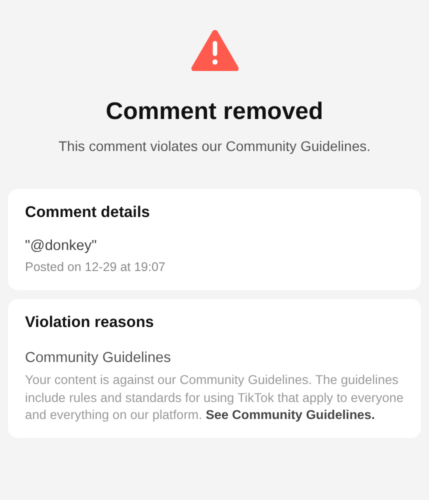 This screenshot has height=500, width=429. What do you see at coordinates (214, 397) in the screenshot?
I see `reason-description: Your content is against our Community Guidelines. The guidelines include rules and standards for using TikTok that apply to everyone and everything on our platform. See Community Guidelines.` at bounding box center [214, 397].